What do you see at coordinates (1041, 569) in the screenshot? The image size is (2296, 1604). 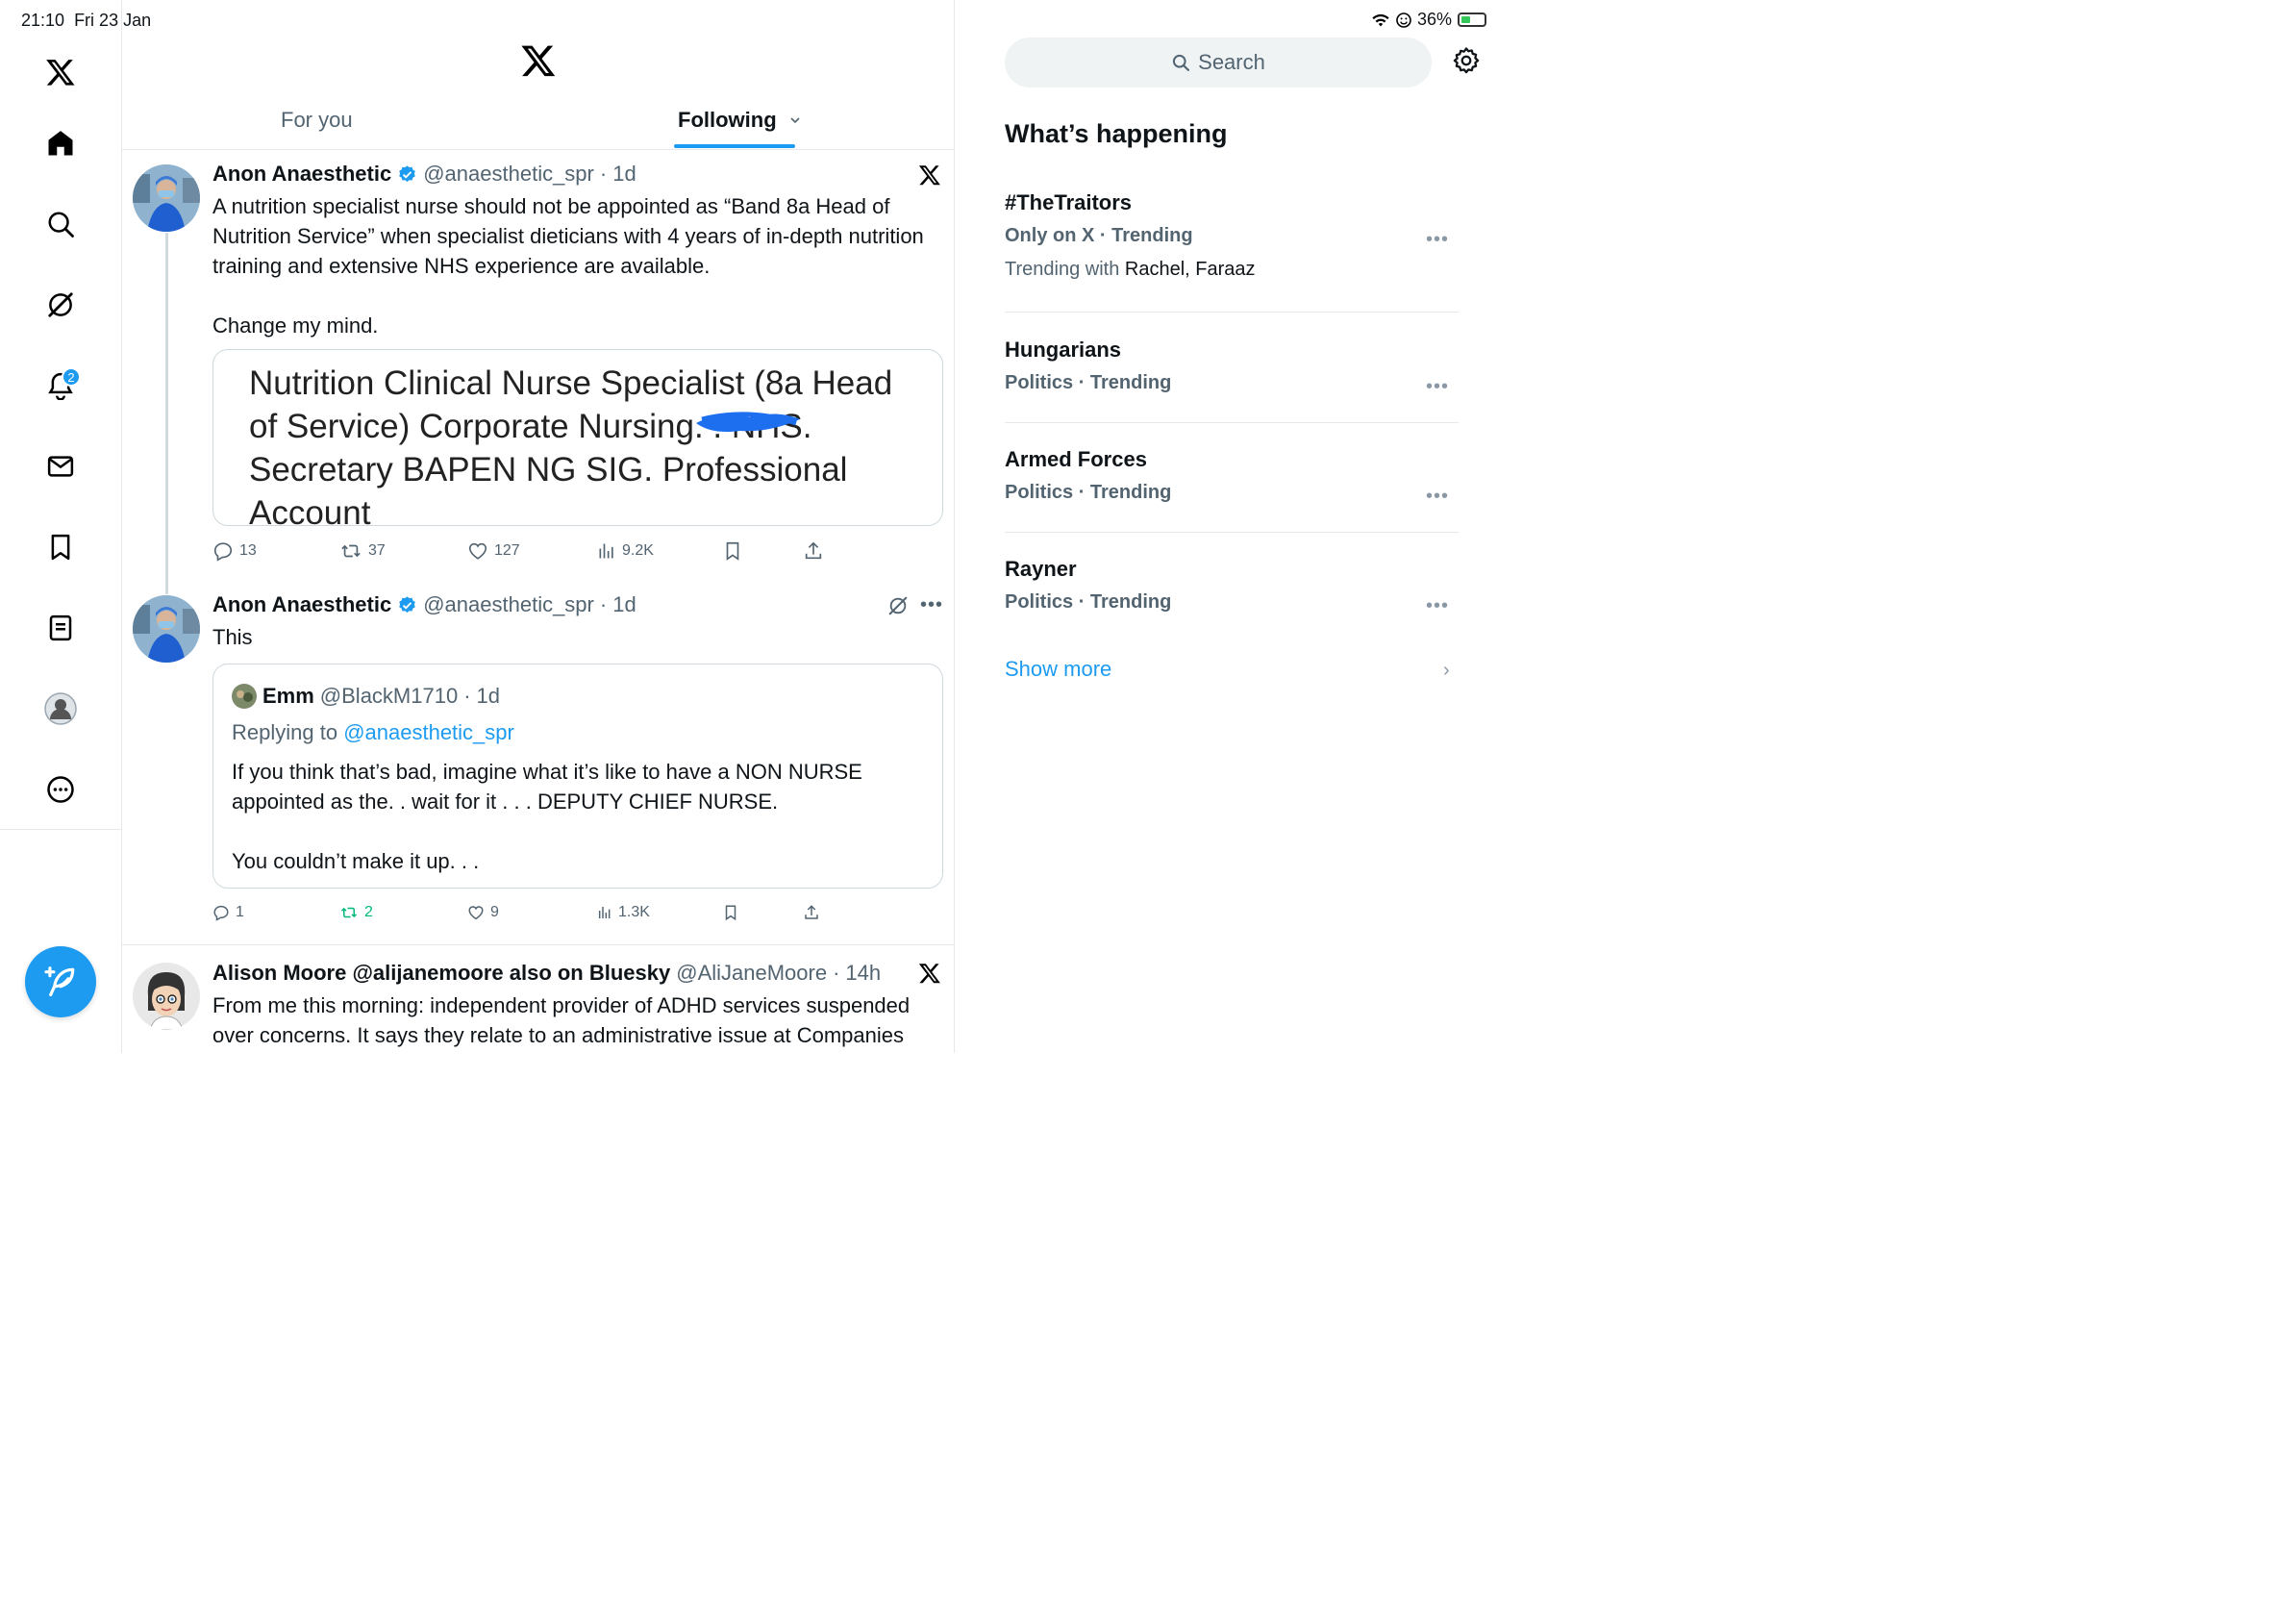 I see `trend-name: Rayner` at bounding box center [1041, 569].